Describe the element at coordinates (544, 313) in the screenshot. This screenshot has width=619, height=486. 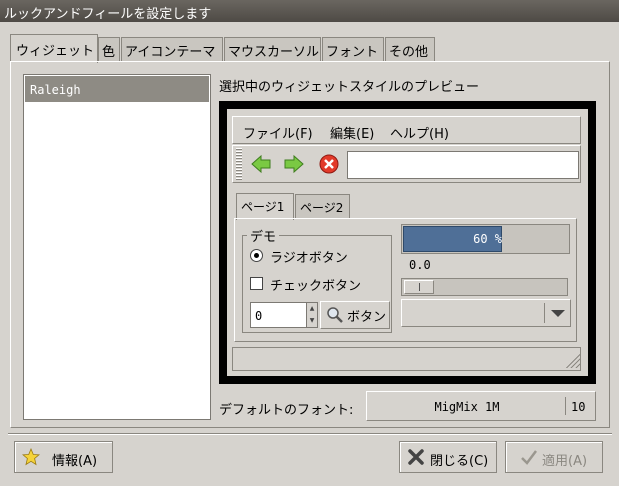
I see `combo-separator` at that location.